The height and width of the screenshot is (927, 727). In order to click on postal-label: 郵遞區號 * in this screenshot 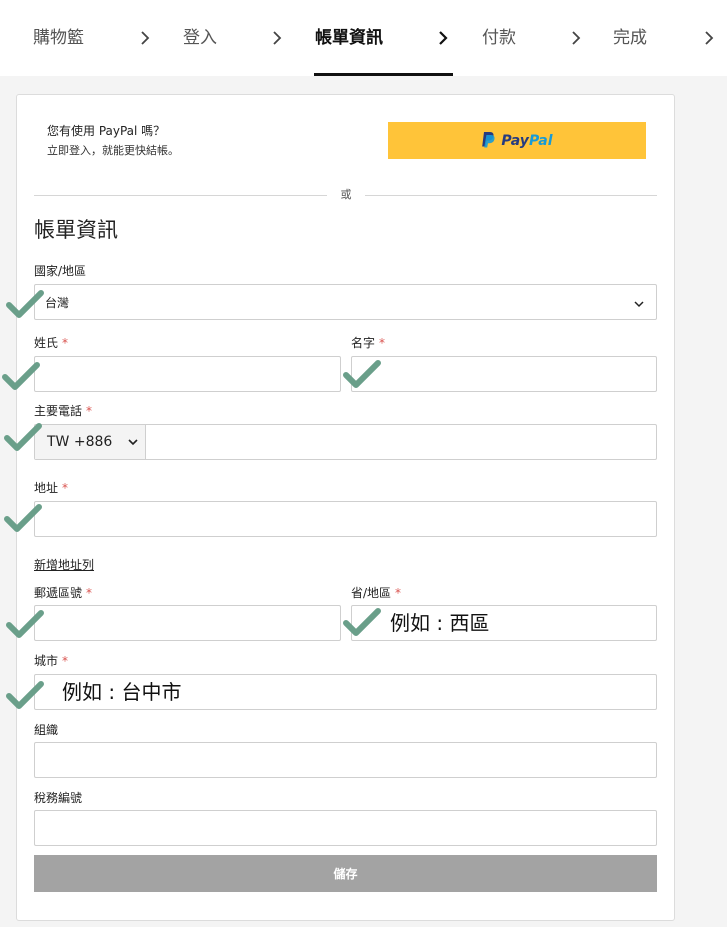, I will do `click(63, 593)`.